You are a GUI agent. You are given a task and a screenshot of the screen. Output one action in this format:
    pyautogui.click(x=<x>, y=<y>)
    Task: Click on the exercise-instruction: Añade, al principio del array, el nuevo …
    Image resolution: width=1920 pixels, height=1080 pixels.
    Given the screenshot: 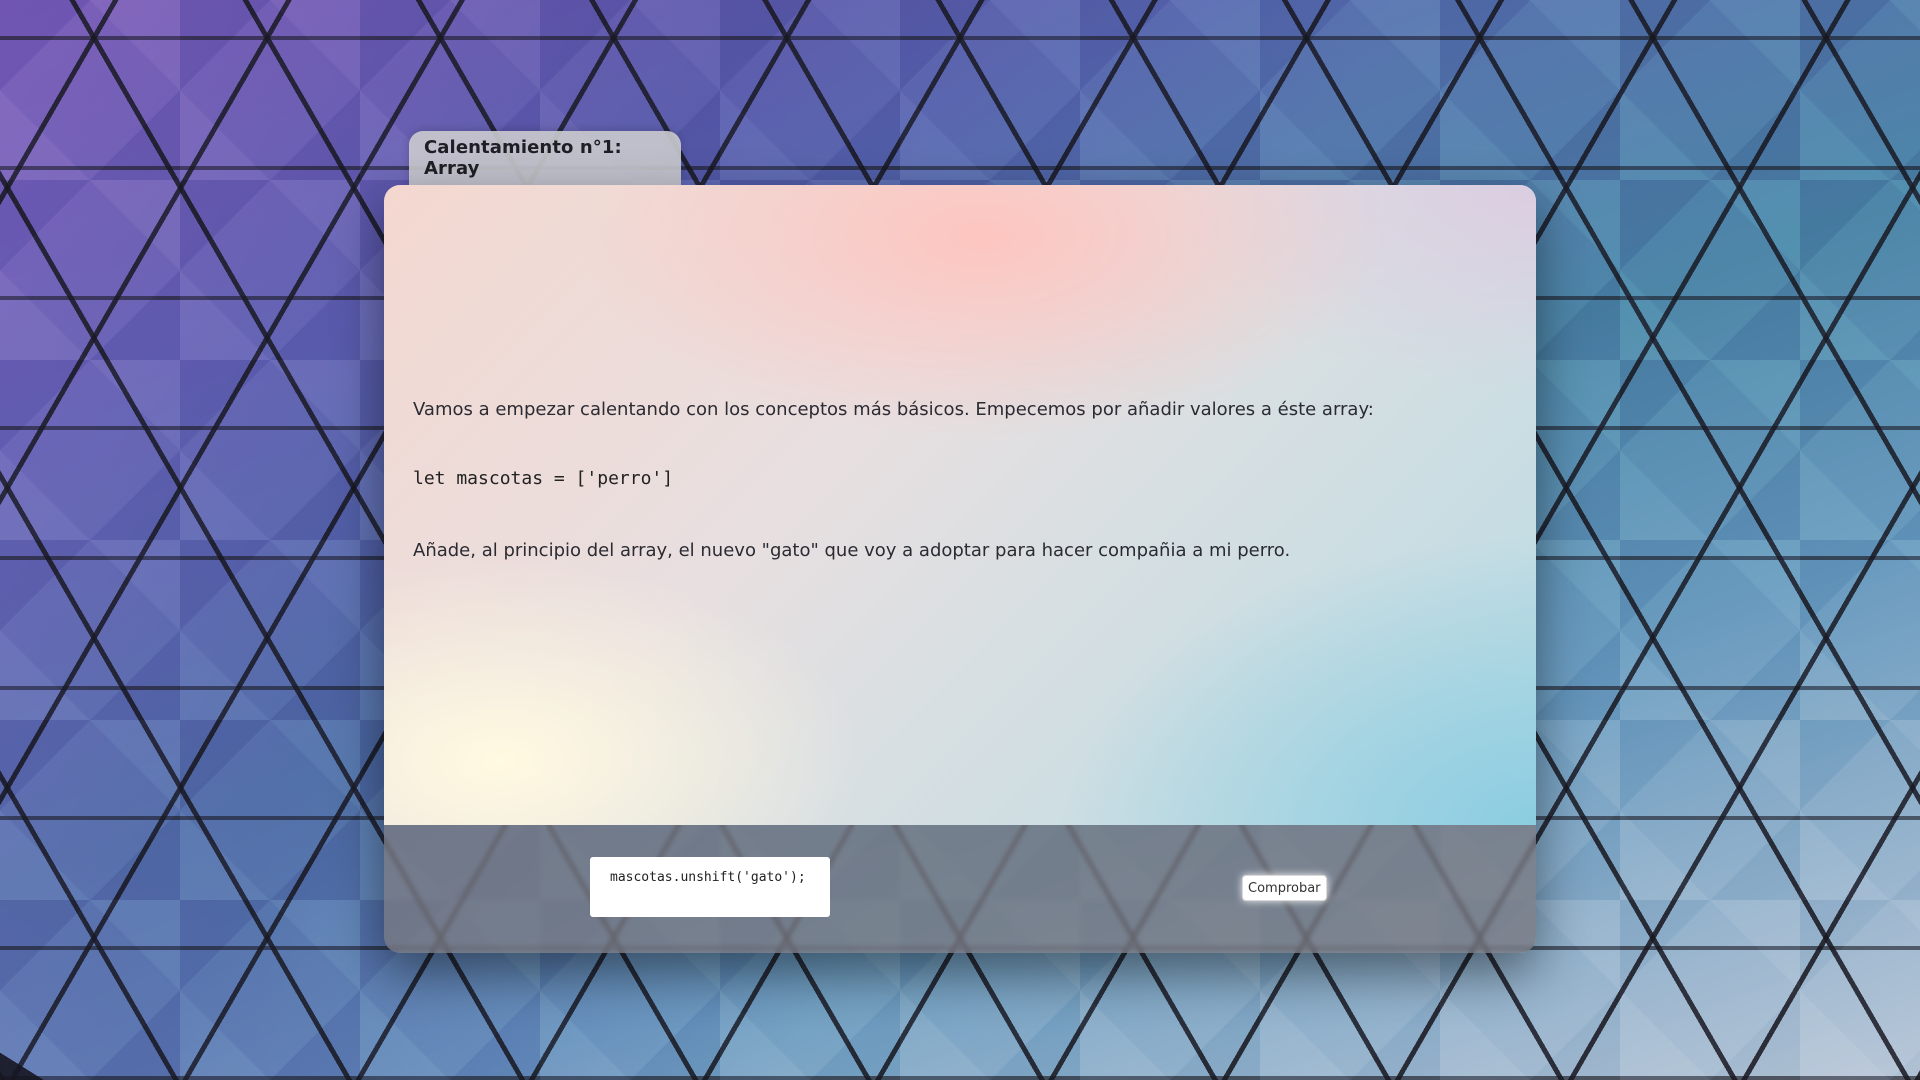 What is the action you would take?
    pyautogui.click(x=852, y=550)
    